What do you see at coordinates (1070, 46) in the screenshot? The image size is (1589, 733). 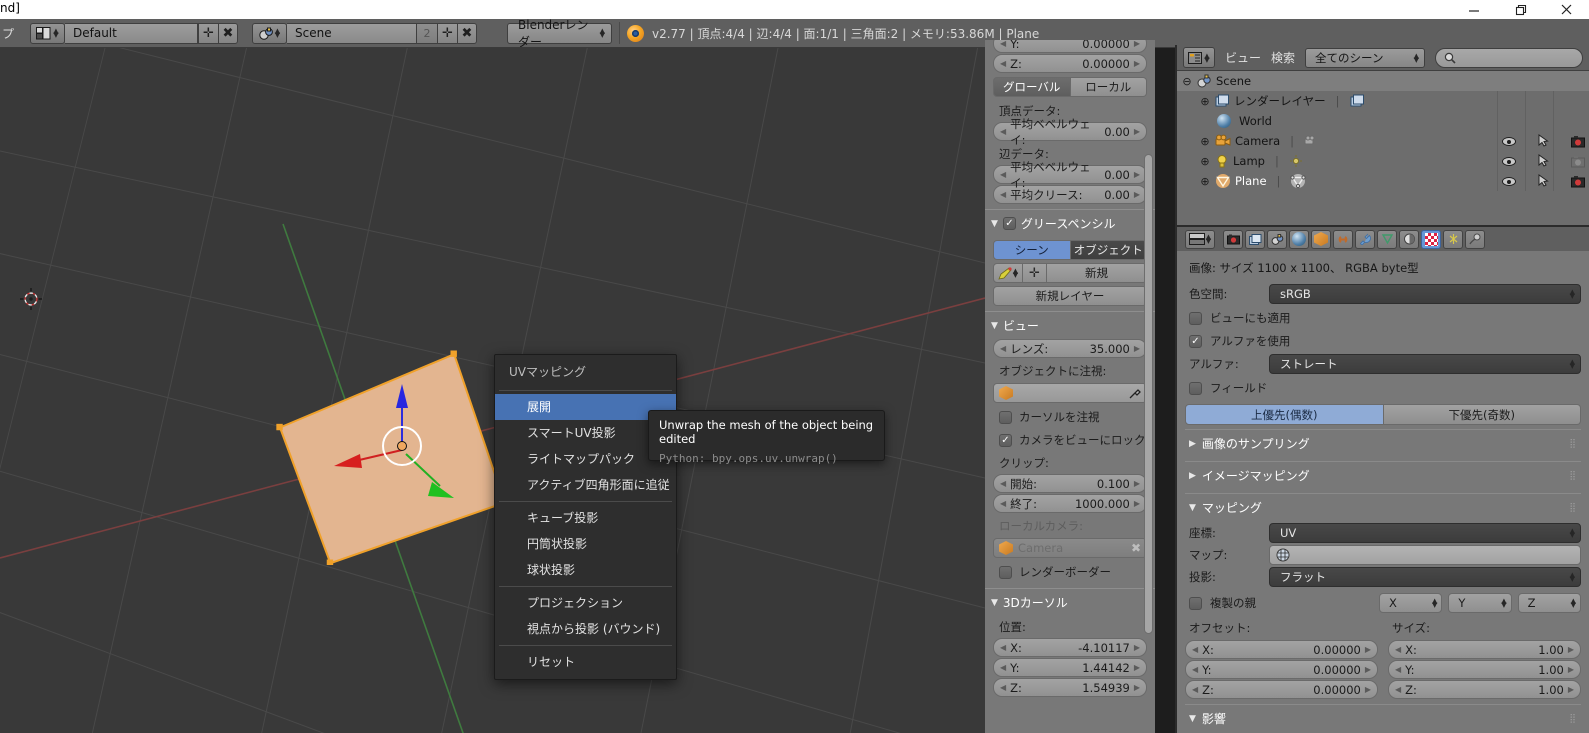 I see `median-y-field: ◀ Y: 0.00000 ▶` at bounding box center [1070, 46].